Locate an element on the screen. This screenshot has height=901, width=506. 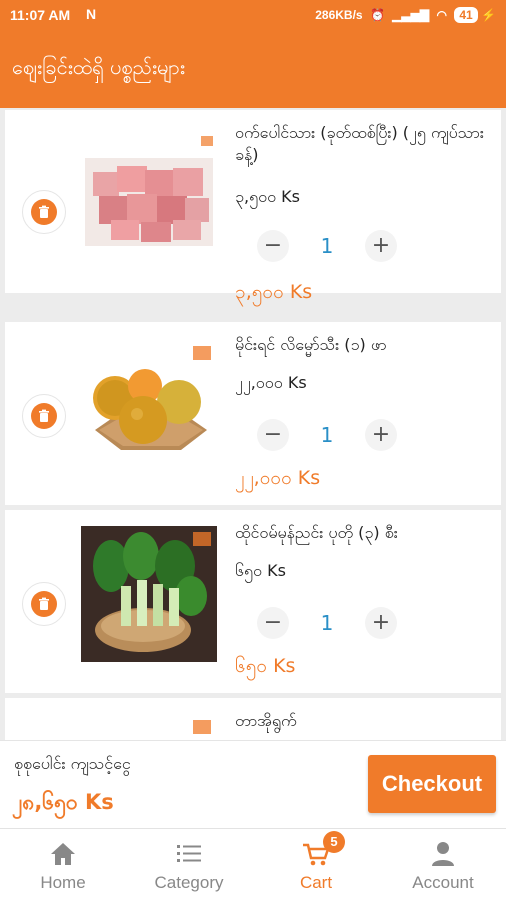
product-total: ၃,၅၀၀ Ks is located at coordinates (274, 292).